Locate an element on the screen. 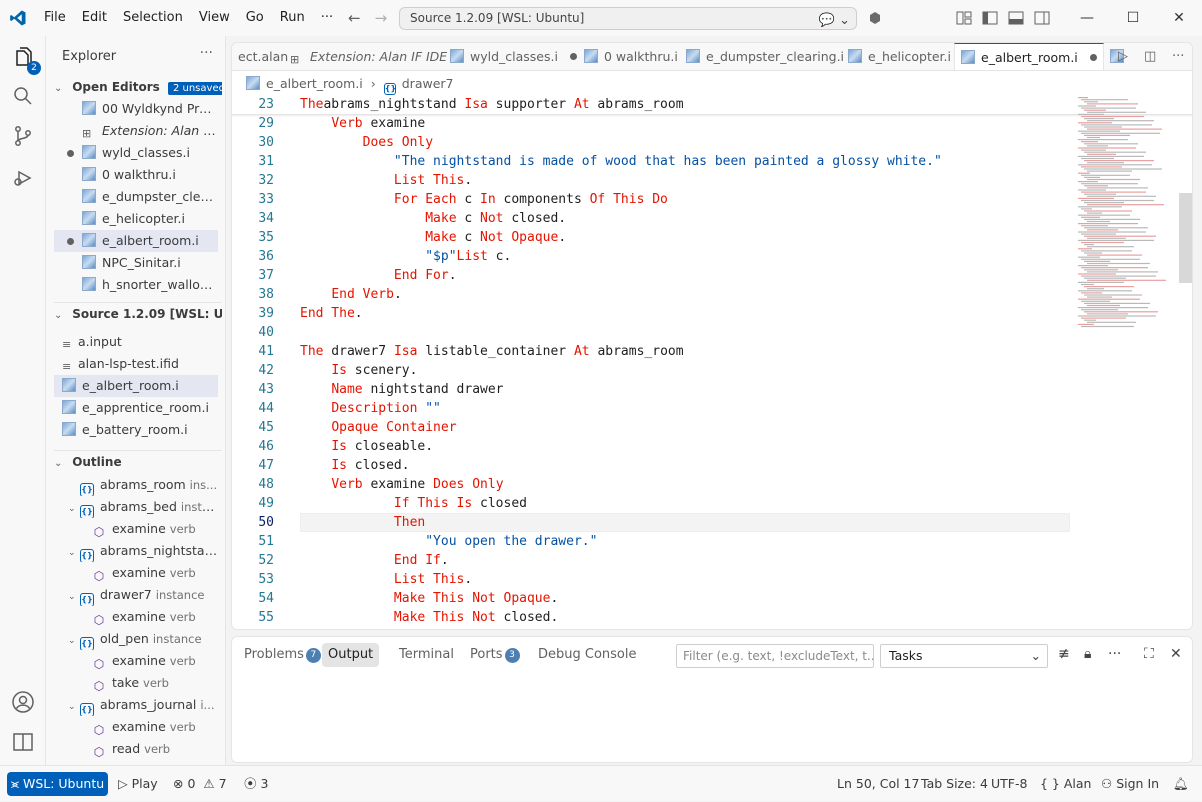 Image resolution: width=1202 pixels, height=802 pixels. toggle-secondary-sidebar-icon is located at coordinates (1042, 18).